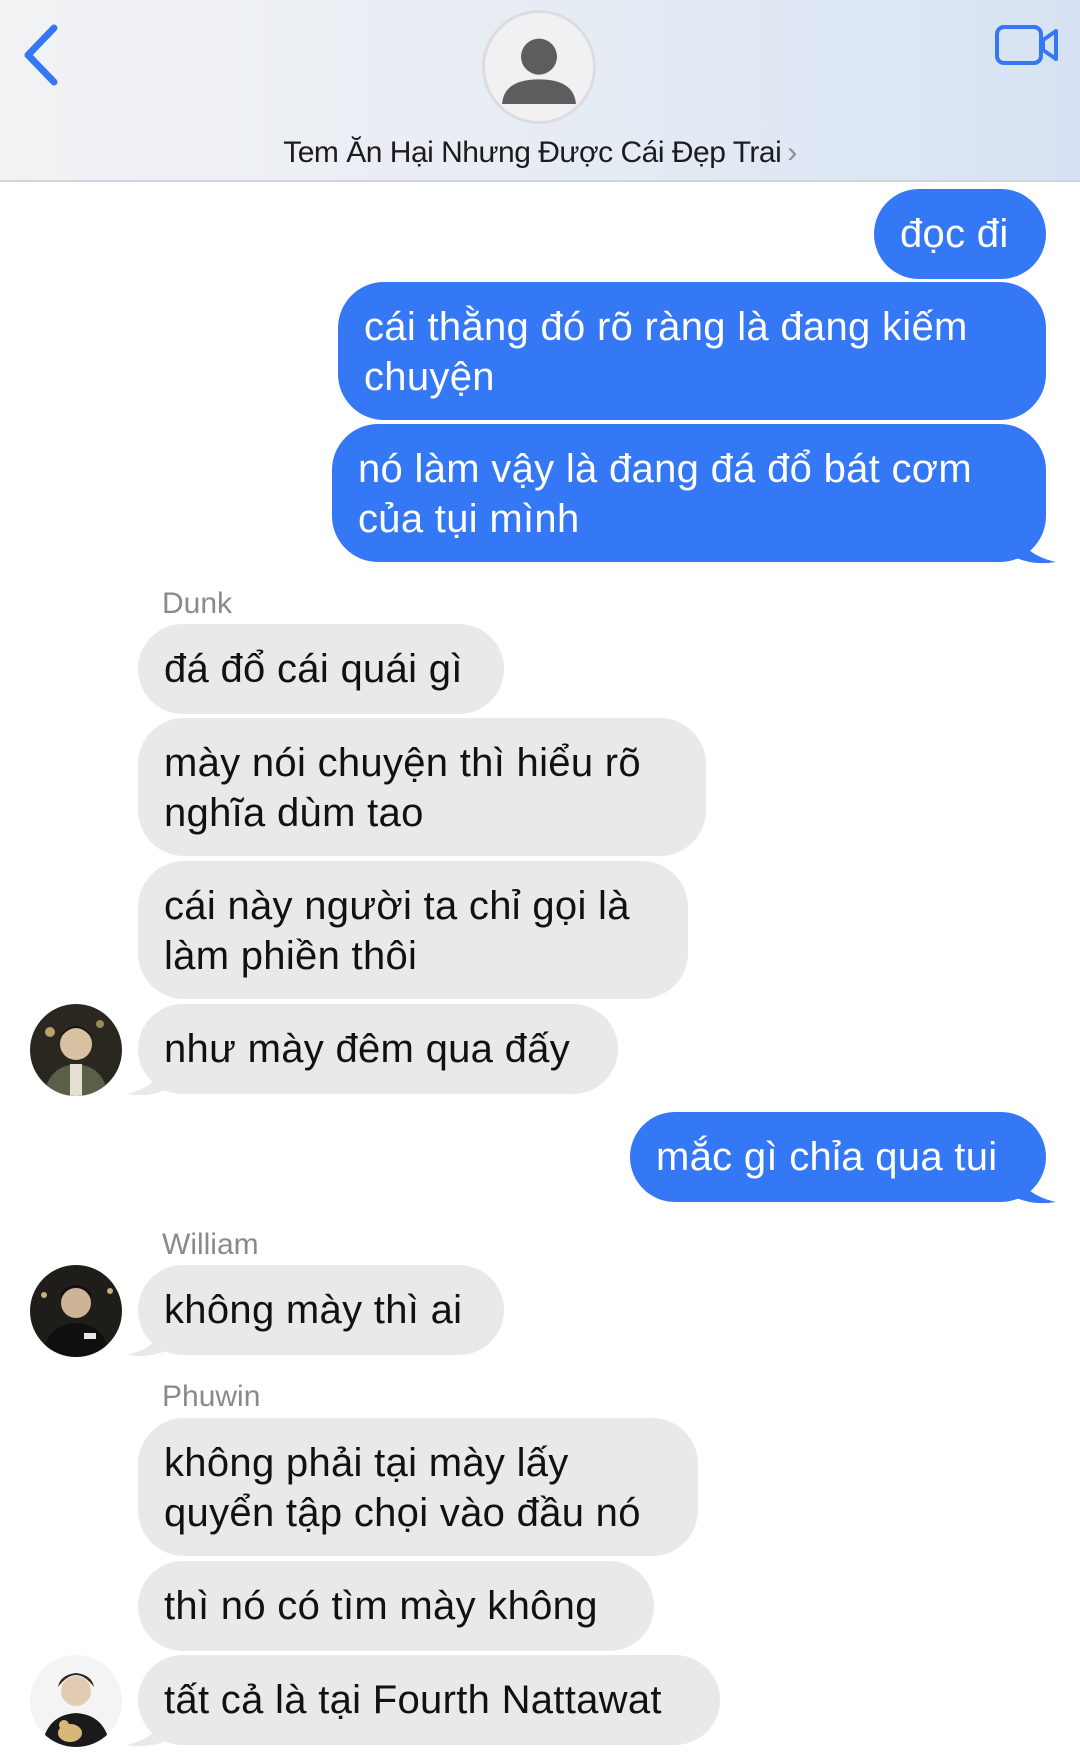  I want to click on received-message: mày nói chuyện thì hiểu rõ nghĩa dùm tao, so click(422, 787).